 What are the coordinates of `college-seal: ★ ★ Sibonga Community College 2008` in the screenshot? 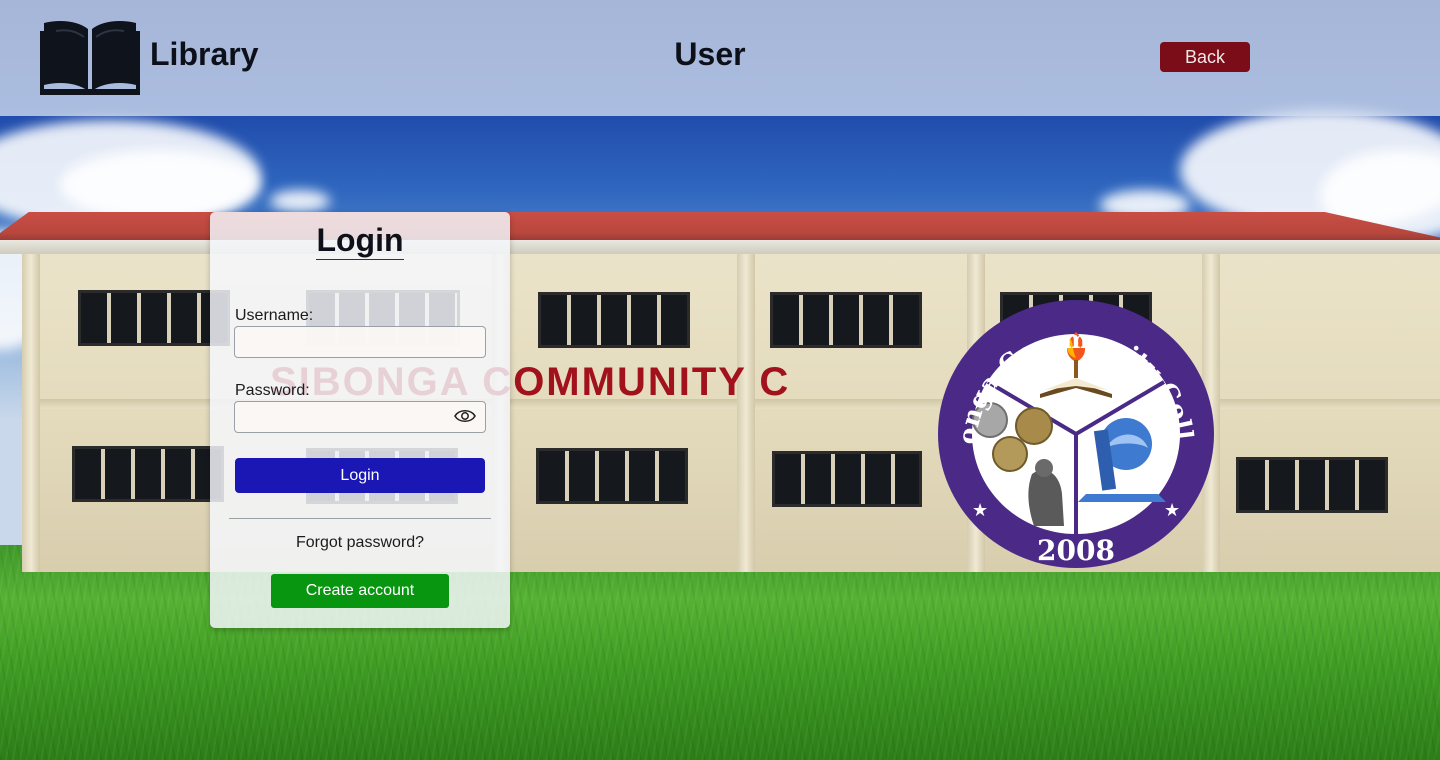 It's located at (1075, 433).